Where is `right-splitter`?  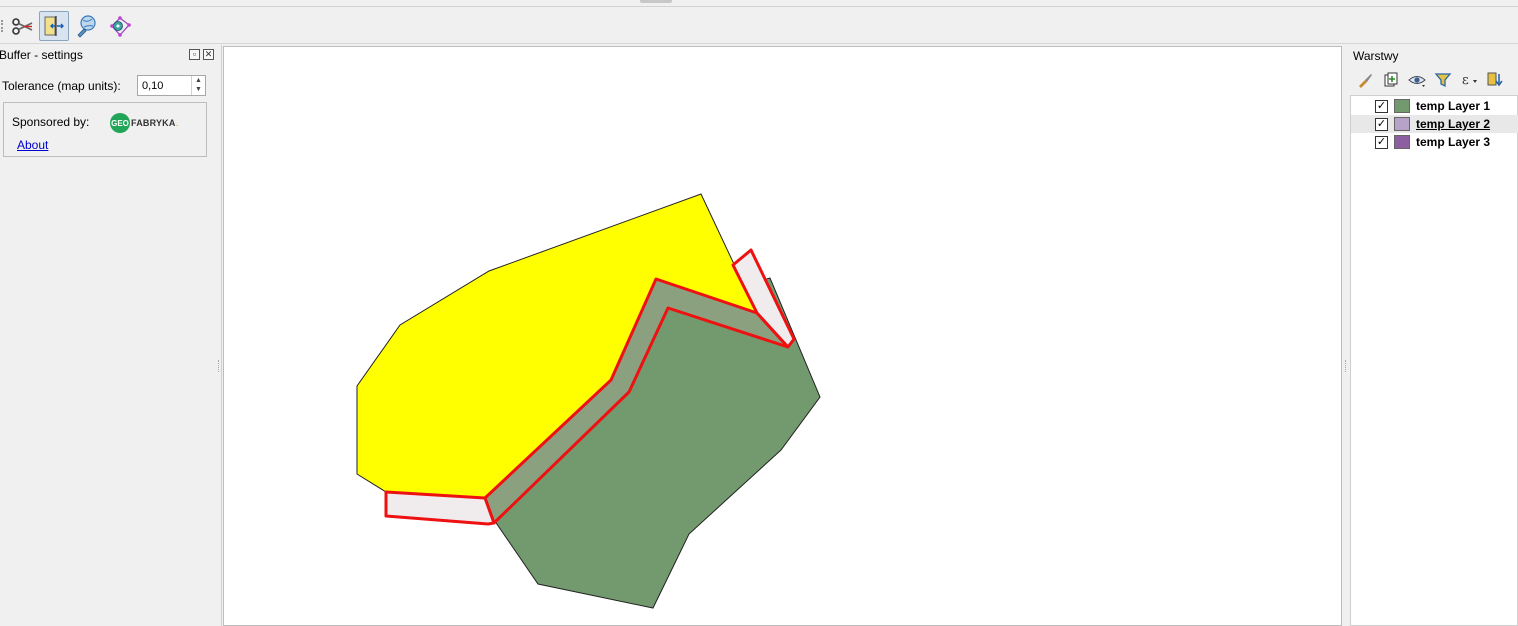
right-splitter is located at coordinates (1346, 366).